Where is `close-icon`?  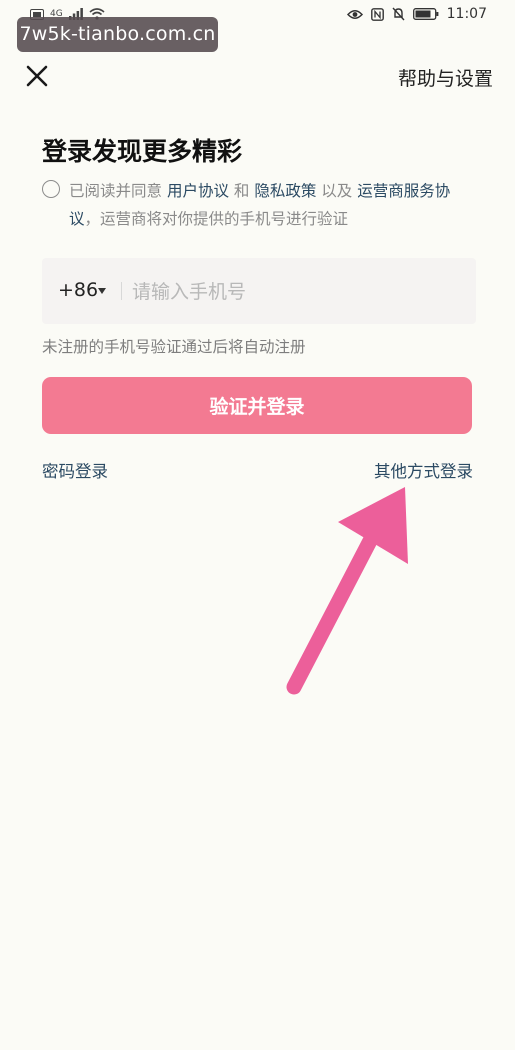 close-icon is located at coordinates (37, 76).